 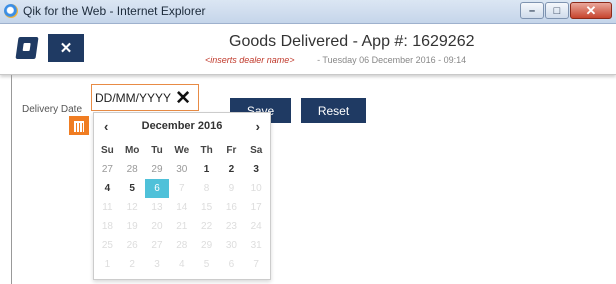 What do you see at coordinates (132, 245) in the screenshot?
I see `day-cell-disabled: 26` at bounding box center [132, 245].